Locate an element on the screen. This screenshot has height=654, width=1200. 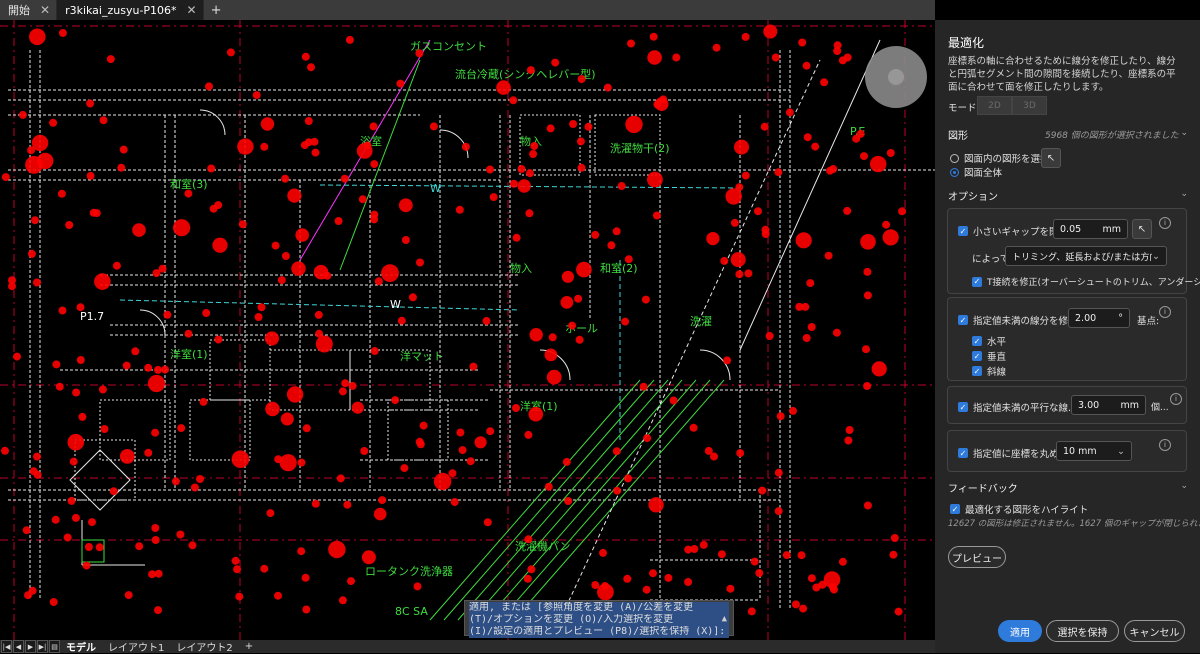
apply-button: 適用 is located at coordinates (1020, 631).